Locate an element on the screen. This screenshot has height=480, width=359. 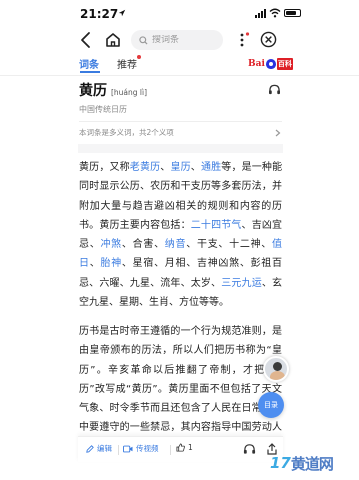
table-of-contents-button: 目录 is located at coordinates (271, 405).